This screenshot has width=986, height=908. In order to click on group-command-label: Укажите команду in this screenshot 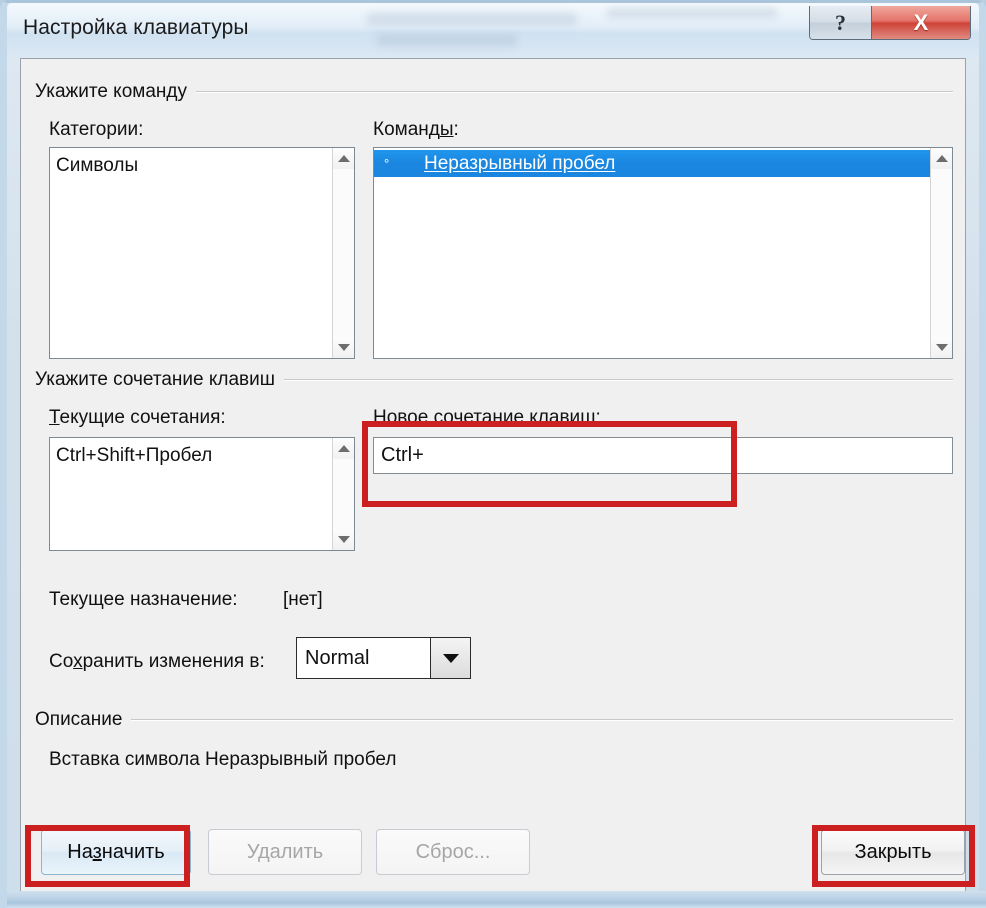, I will do `click(111, 91)`.